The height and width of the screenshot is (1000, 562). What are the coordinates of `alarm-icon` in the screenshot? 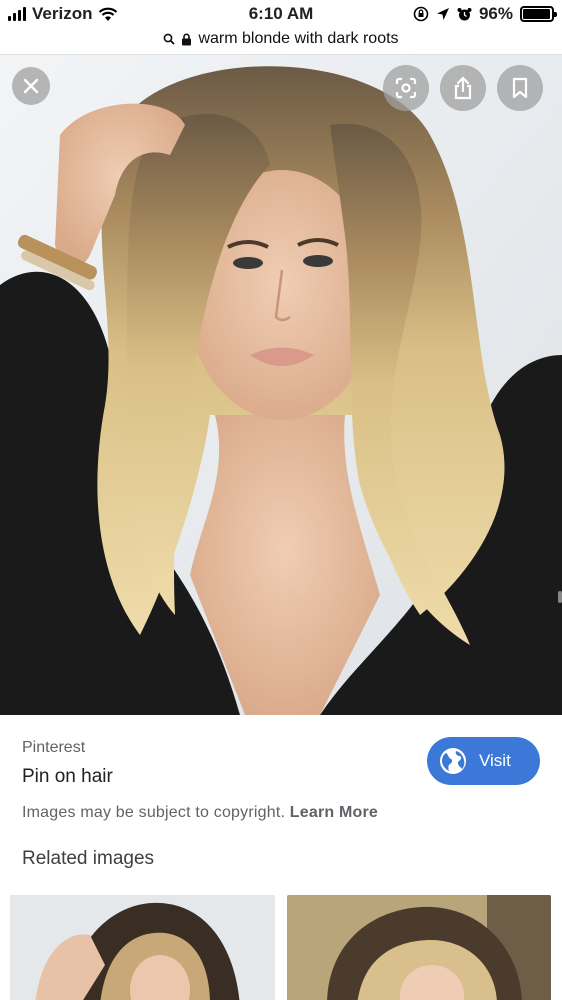 It's located at (464, 13).